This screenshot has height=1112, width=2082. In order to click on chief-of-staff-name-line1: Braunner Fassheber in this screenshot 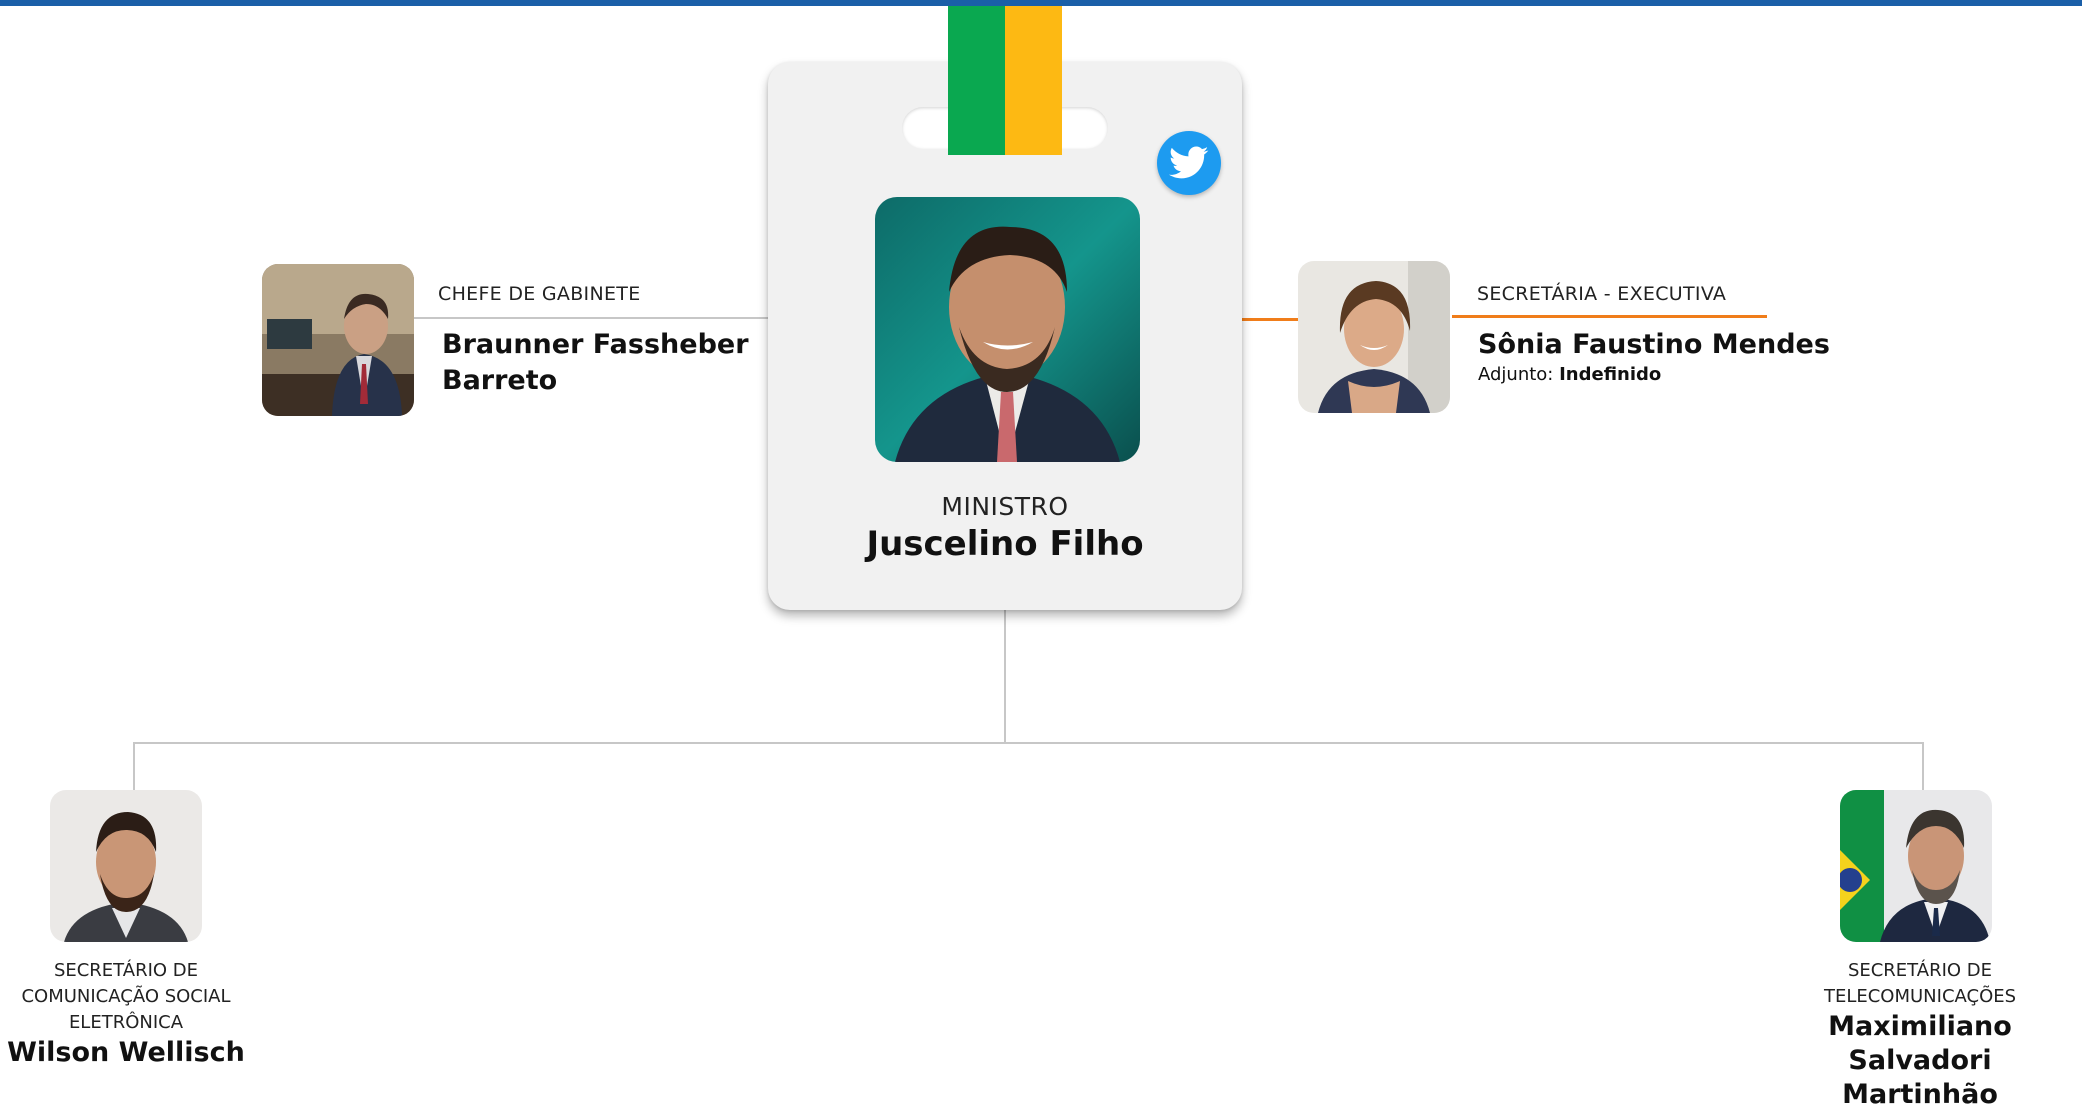, I will do `click(595, 344)`.